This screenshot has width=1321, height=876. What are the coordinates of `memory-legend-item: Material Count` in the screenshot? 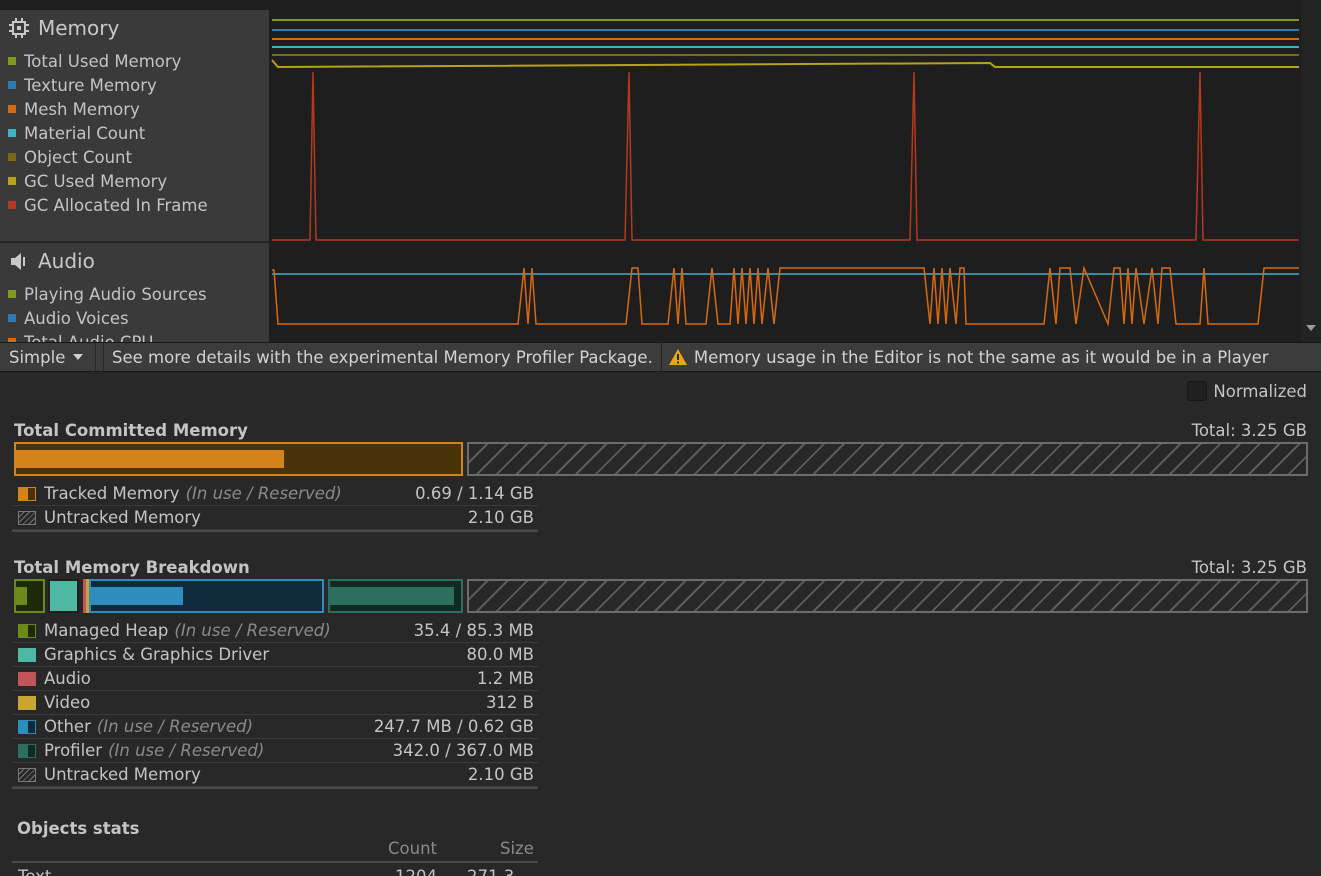 It's located at (108, 133).